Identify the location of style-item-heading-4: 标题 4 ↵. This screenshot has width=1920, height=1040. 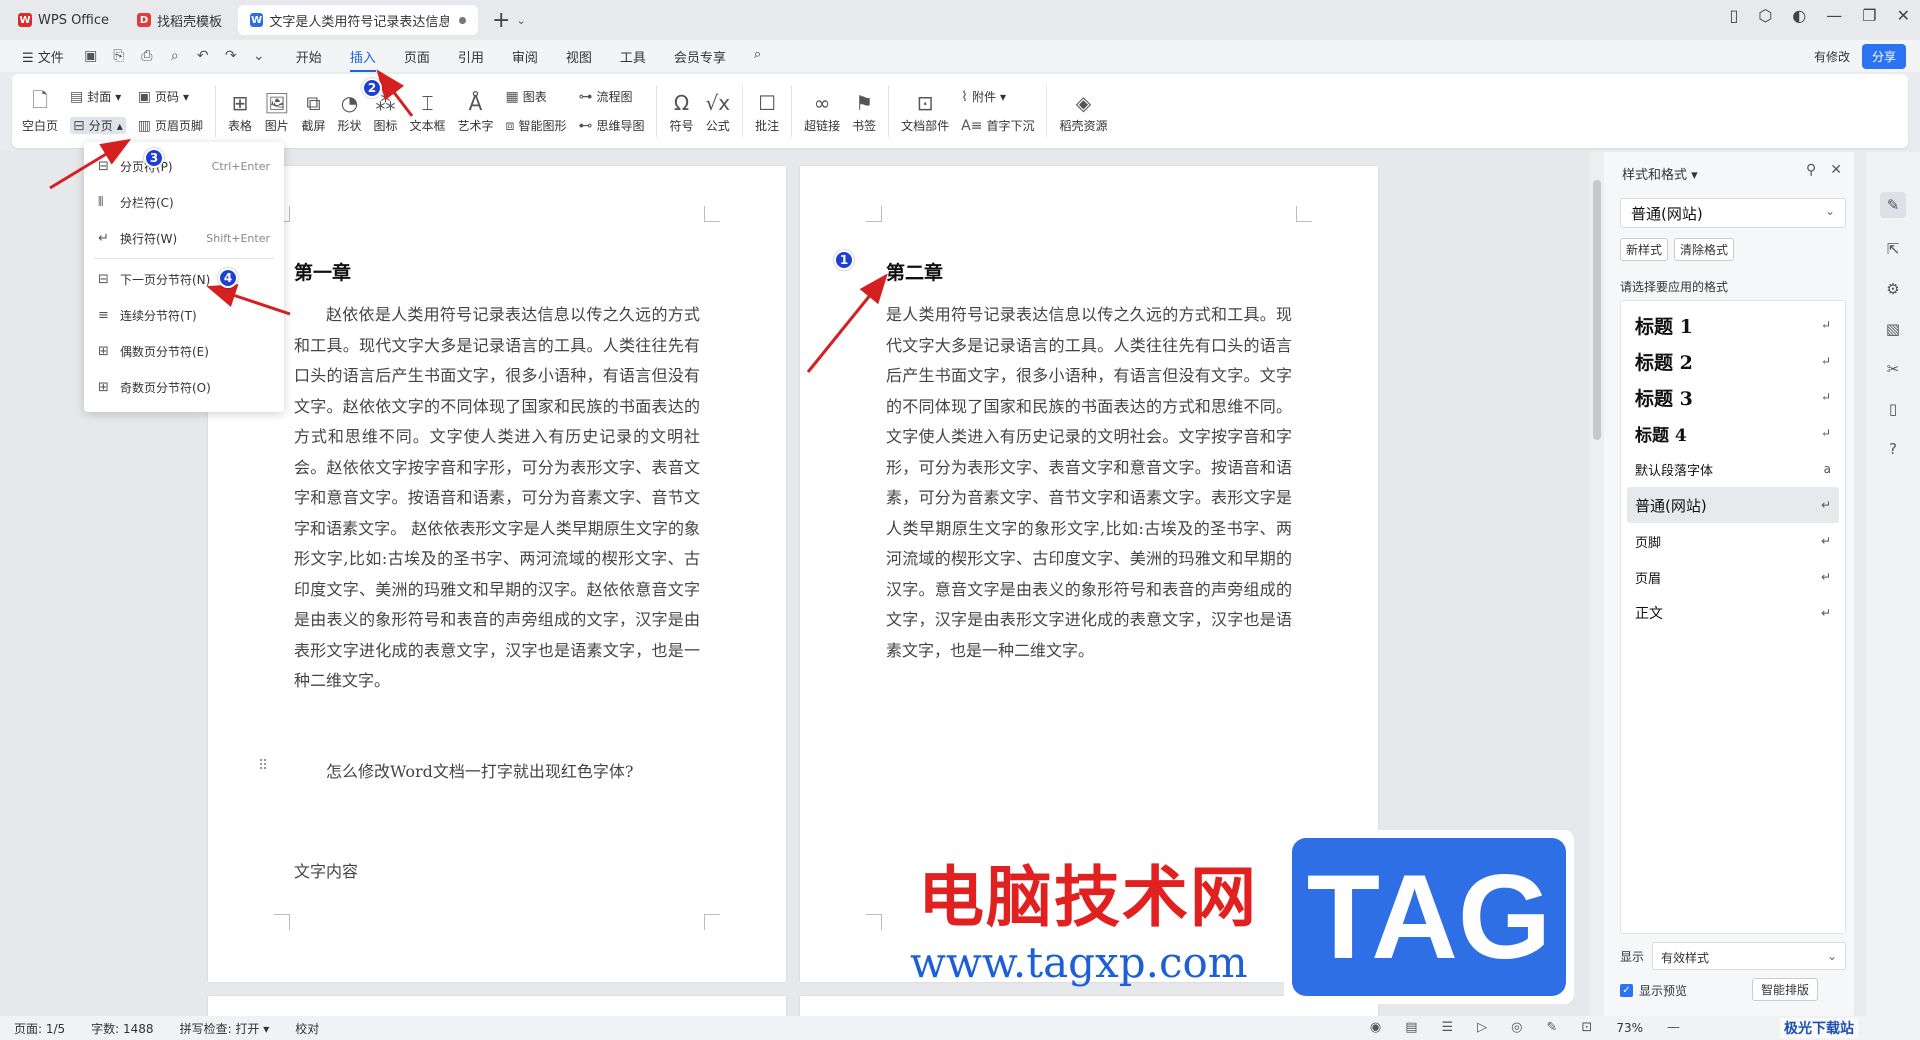
(1733, 433).